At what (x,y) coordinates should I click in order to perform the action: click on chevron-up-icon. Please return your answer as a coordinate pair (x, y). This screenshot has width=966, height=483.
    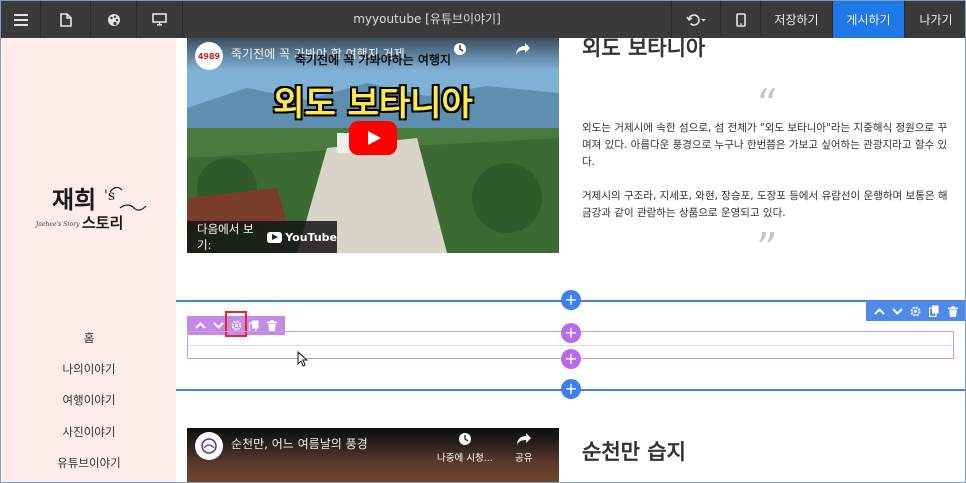
    Looking at the image, I should click on (879, 311).